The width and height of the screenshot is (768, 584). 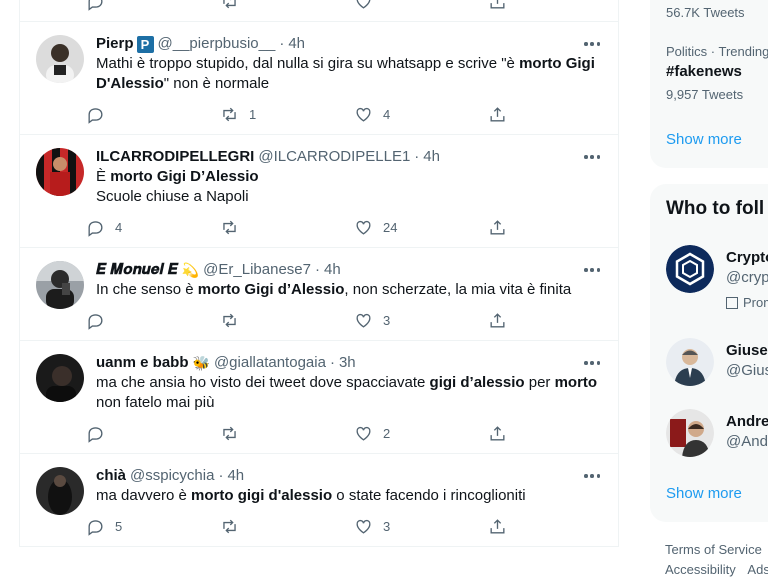 I want to click on tweet-actions: 2, so click(x=344, y=433).